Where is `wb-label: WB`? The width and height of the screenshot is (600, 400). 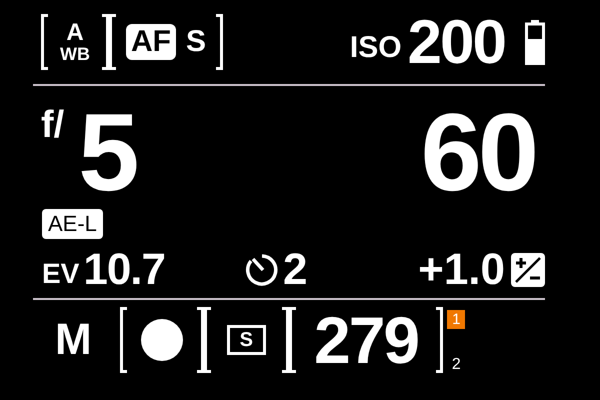
wb-label: WB is located at coordinates (75, 54).